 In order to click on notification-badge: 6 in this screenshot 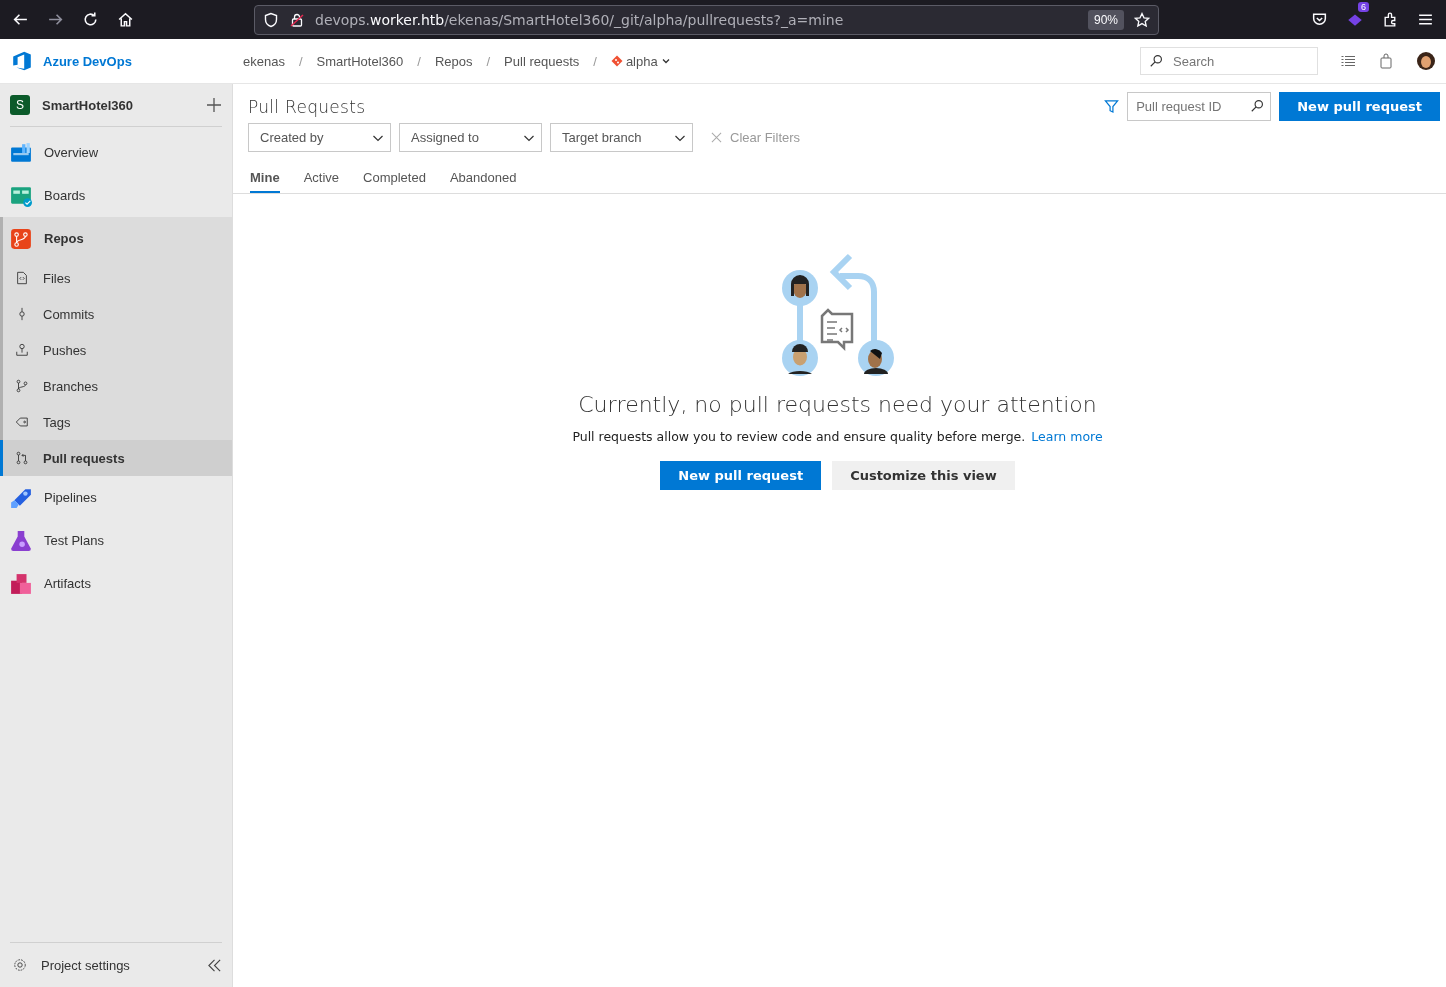, I will do `click(1363, 6)`.